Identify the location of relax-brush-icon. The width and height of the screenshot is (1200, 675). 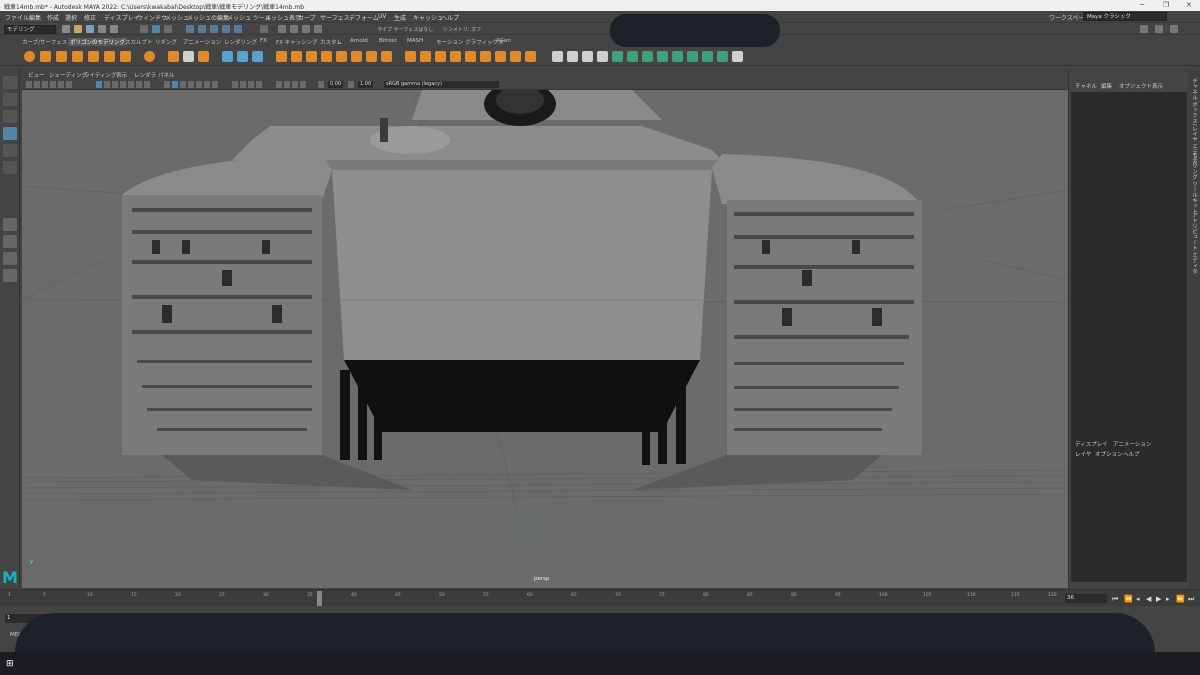
(587, 56).